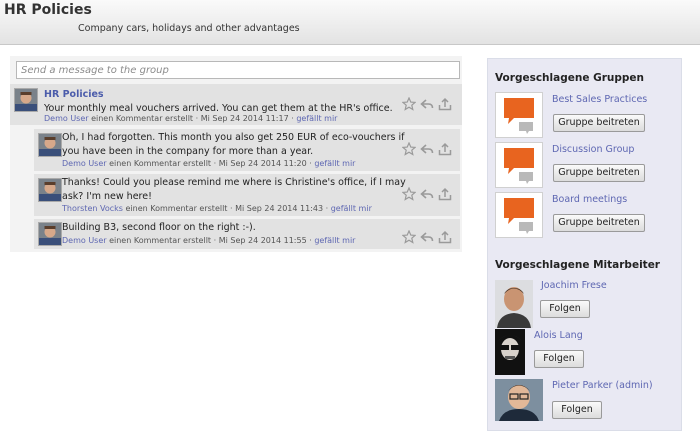  Describe the element at coordinates (577, 265) in the screenshot. I see `suggested-people-title: Vorgeschlagene Mitarbeiter` at that location.